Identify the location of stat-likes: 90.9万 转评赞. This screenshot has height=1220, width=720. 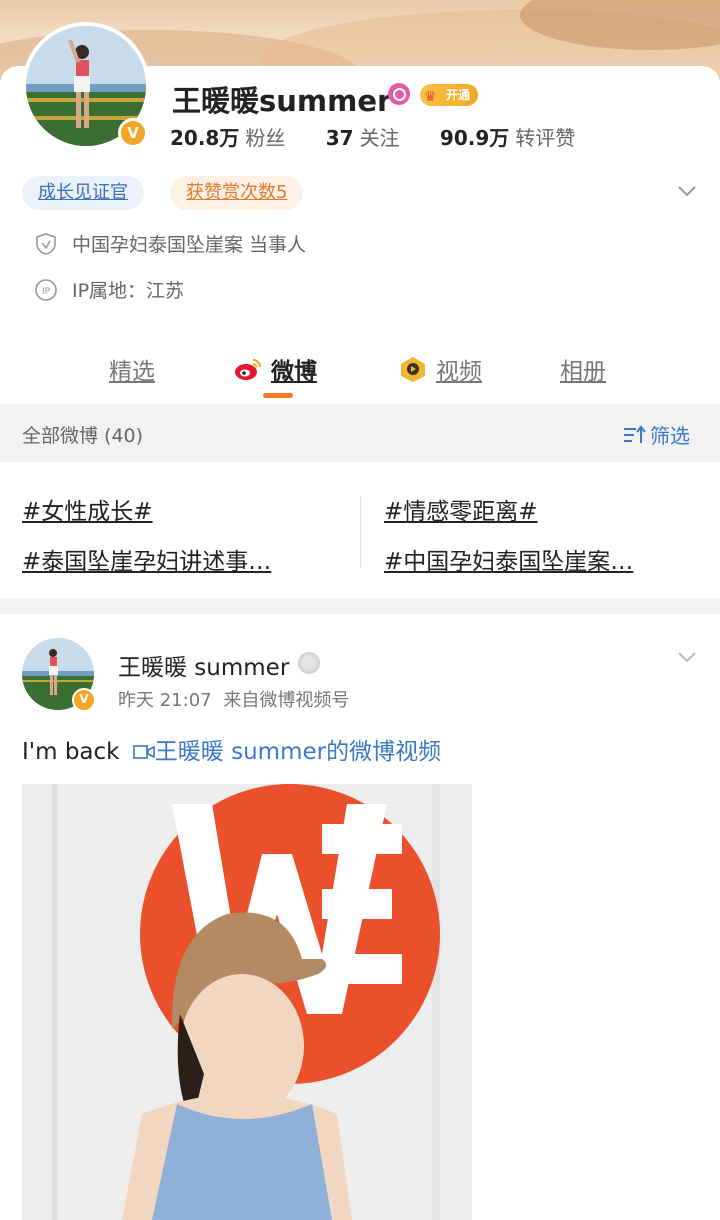
(507, 136).